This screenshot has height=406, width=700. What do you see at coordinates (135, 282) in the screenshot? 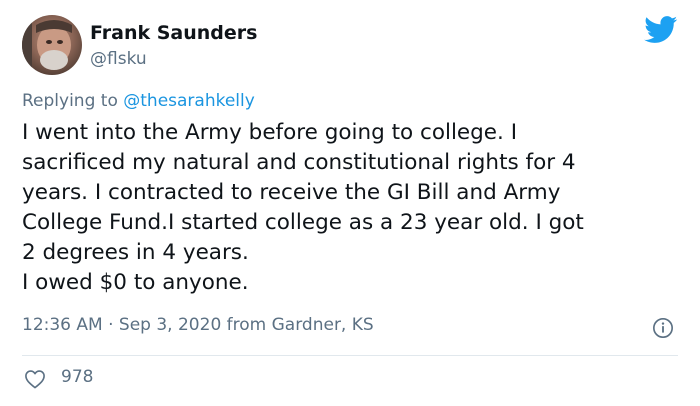
I see `tweet-text-line: I owed $0 to anyone.` at bounding box center [135, 282].